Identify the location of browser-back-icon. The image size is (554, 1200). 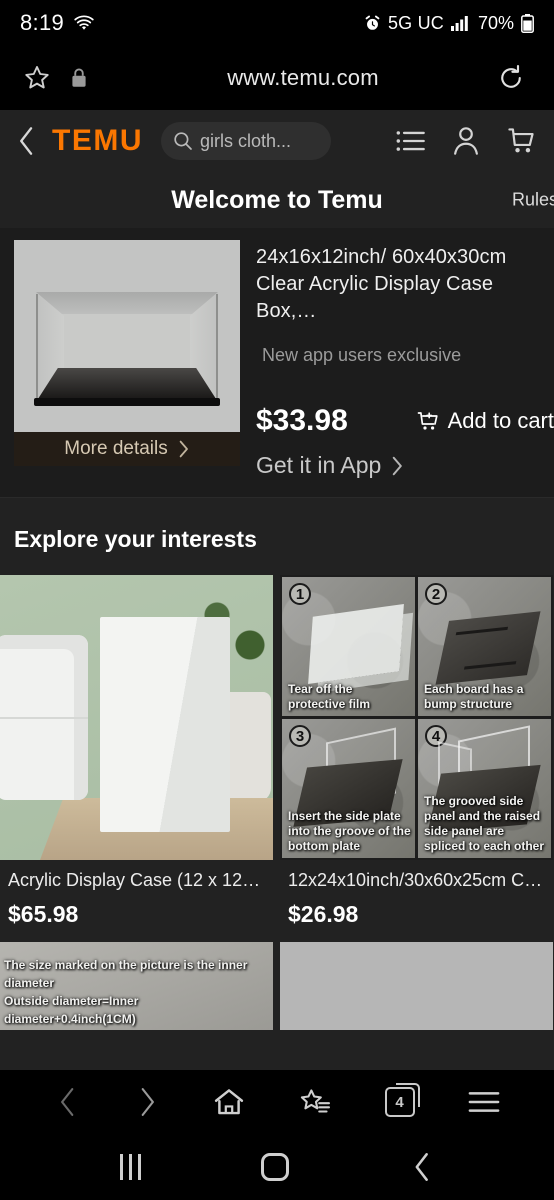
(68, 1102).